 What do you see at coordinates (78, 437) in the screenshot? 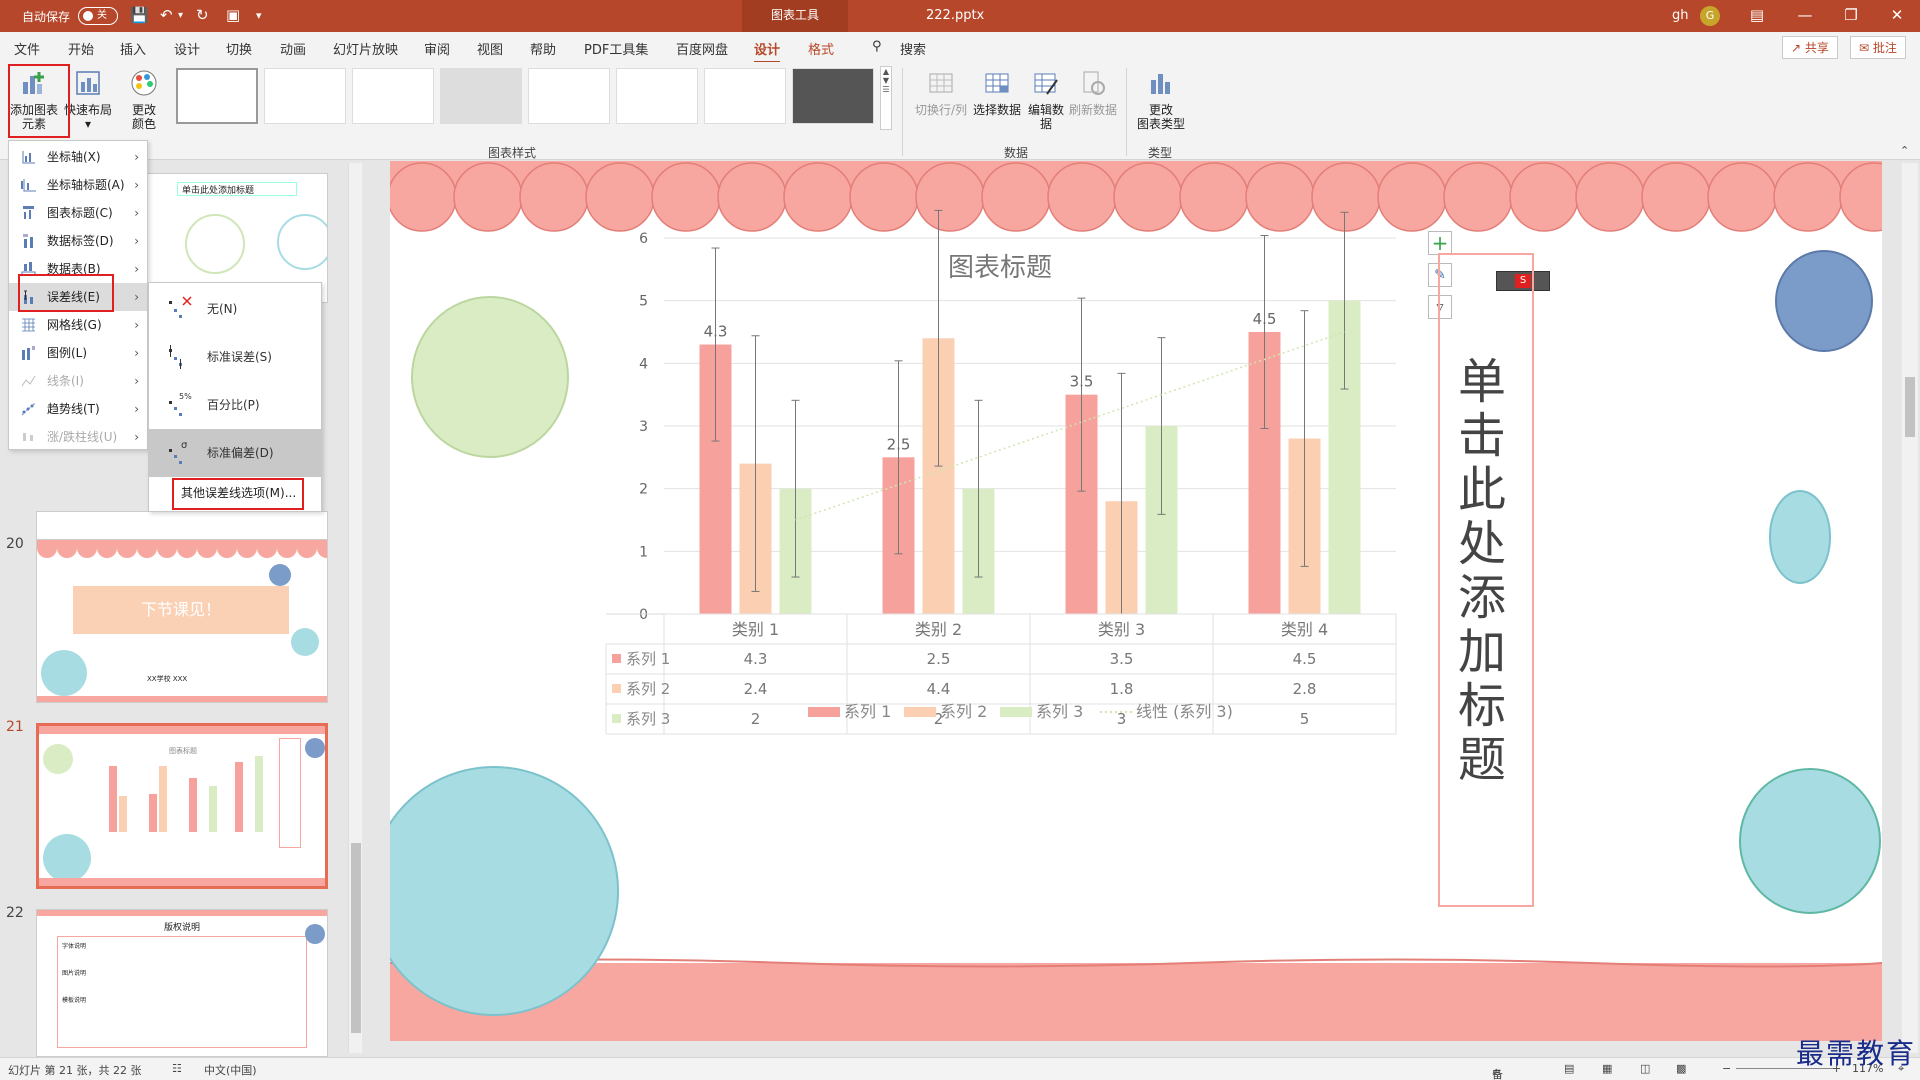
I see `menu-item-up-down-bars: 涨/跌柱线(U) ›` at bounding box center [78, 437].